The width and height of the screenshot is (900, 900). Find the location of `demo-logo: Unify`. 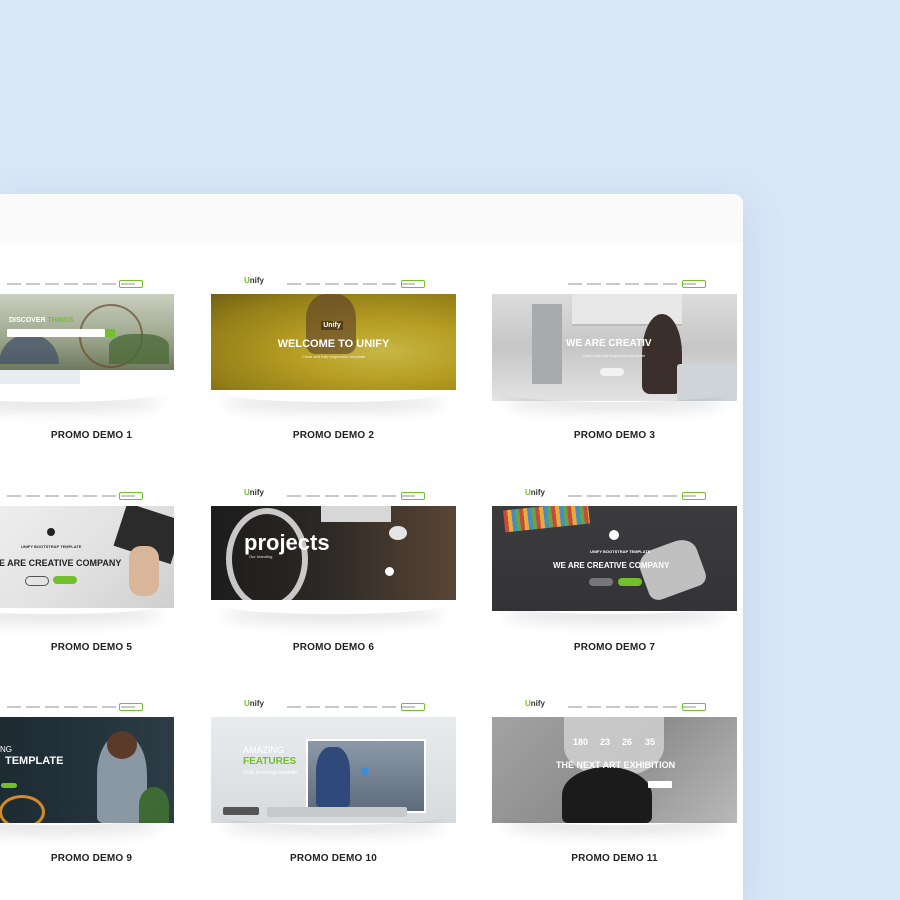

demo-logo: Unify is located at coordinates (332, 325).